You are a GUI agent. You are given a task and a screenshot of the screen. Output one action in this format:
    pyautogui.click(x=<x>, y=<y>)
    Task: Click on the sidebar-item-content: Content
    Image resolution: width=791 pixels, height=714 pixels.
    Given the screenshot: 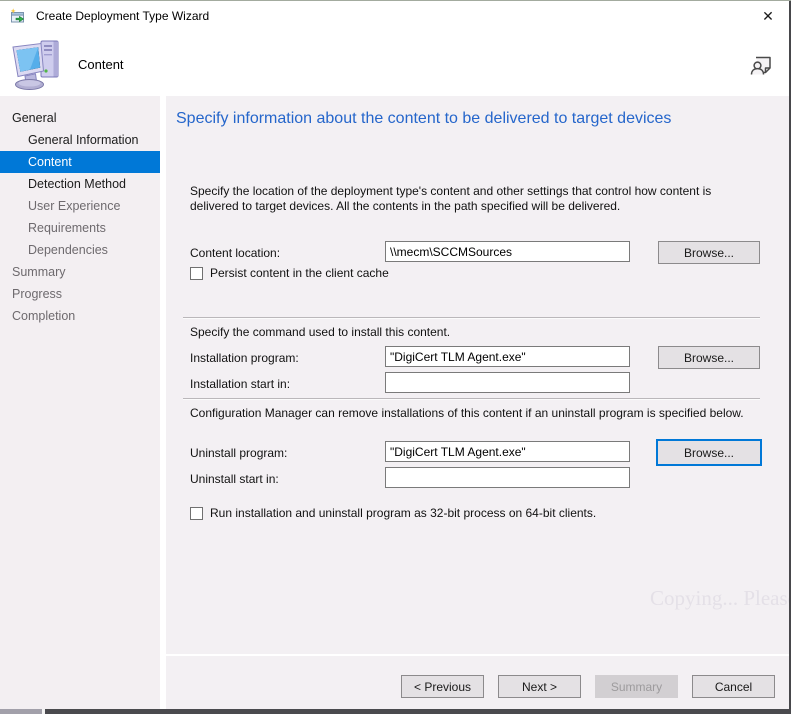 What is the action you would take?
    pyautogui.click(x=80, y=162)
    